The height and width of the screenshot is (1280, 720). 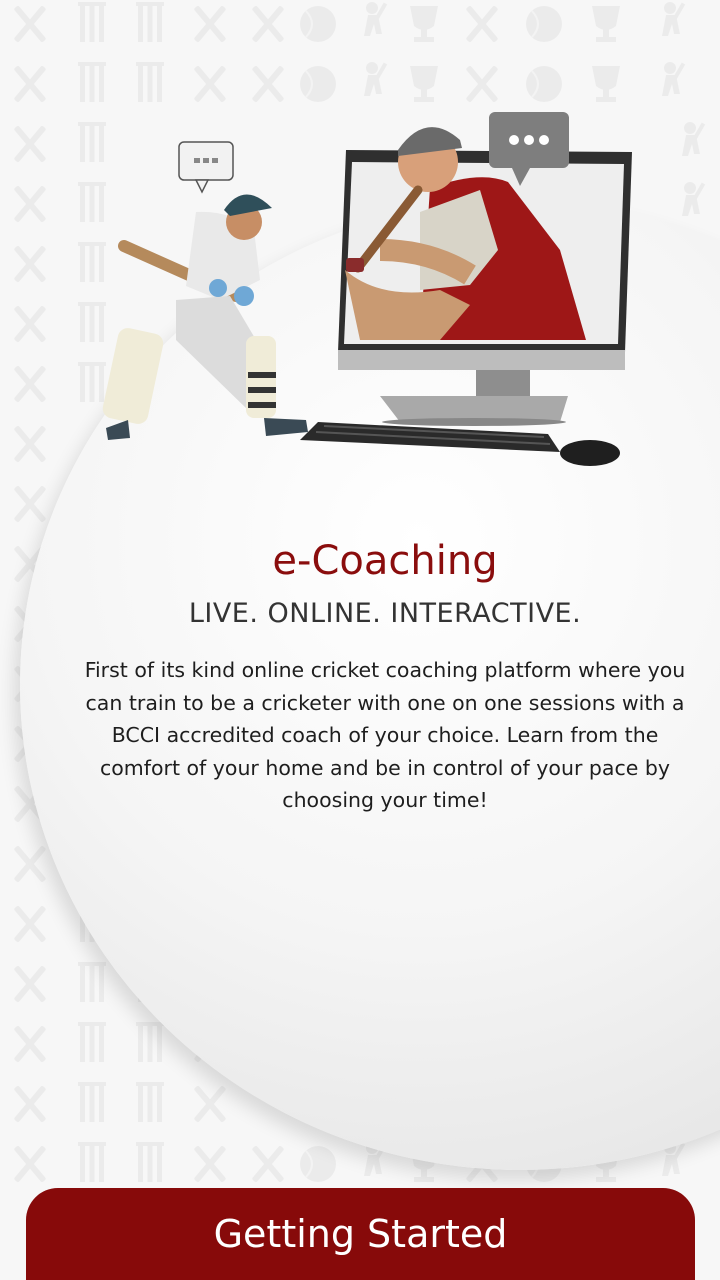 I want to click on speech-bubble-batsman, so click(x=206, y=167).